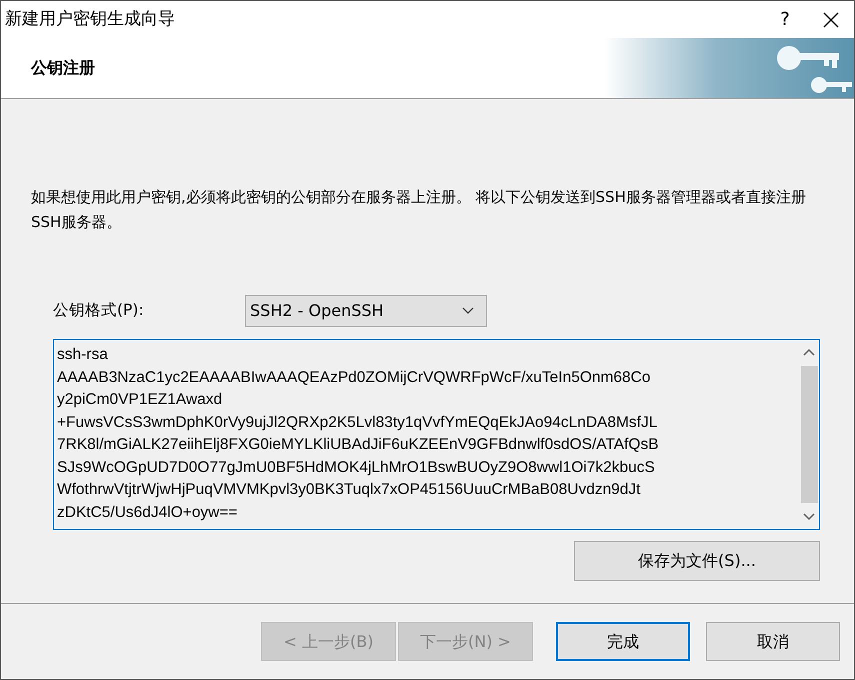  Describe the element at coordinates (366, 311) in the screenshot. I see `format-dropdown: SSH2 - OpenSSH` at that location.